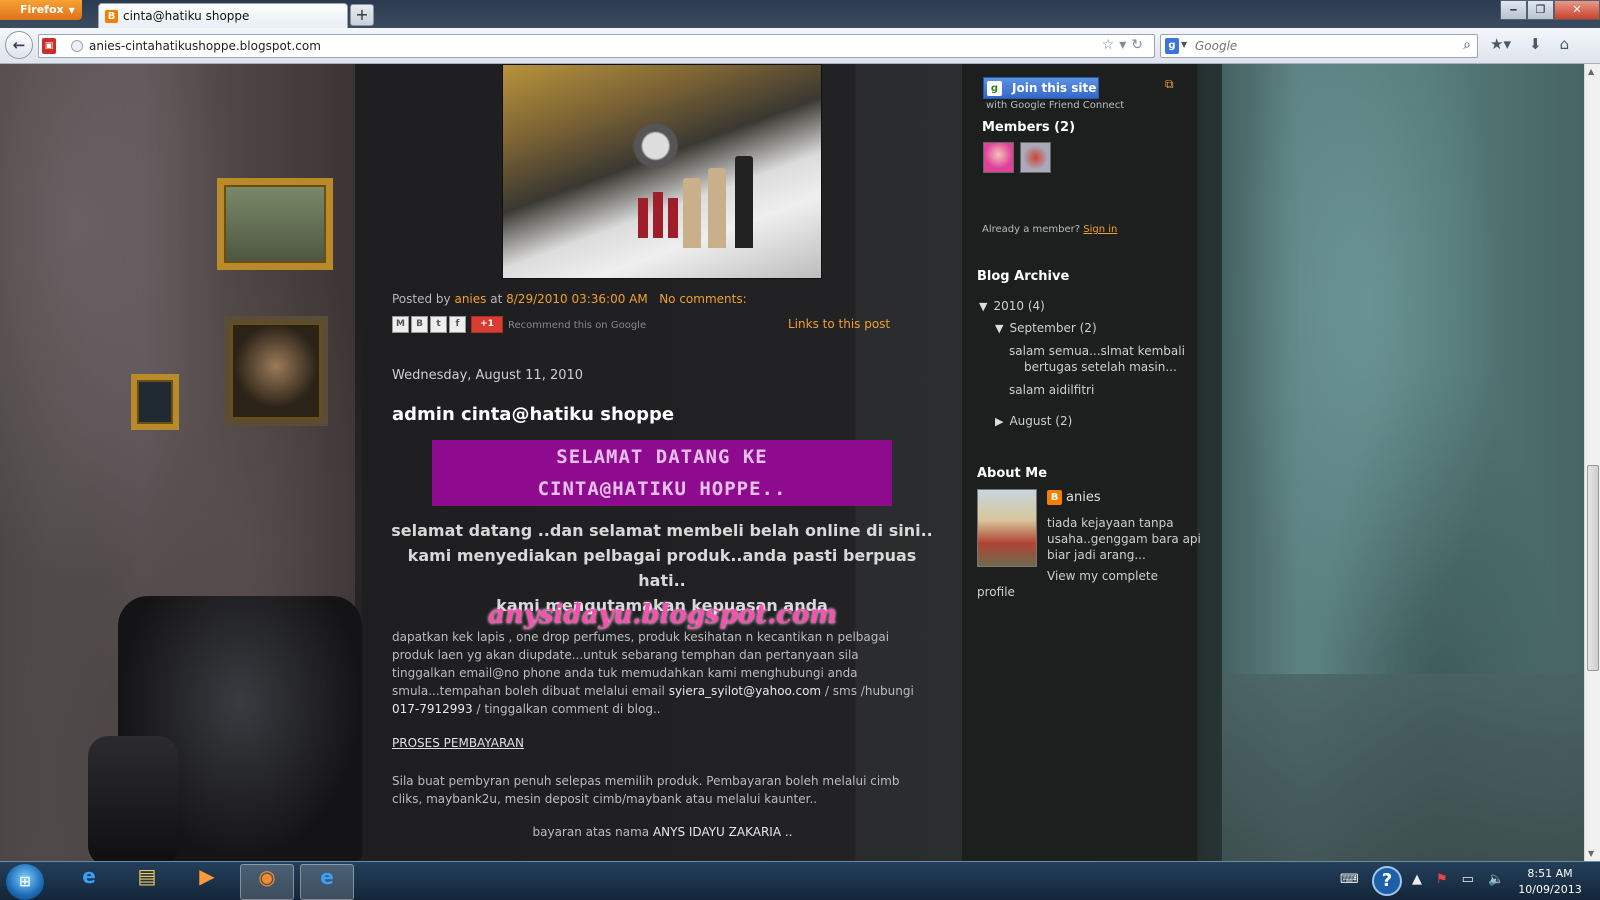  I want to click on author-link: anies, so click(470, 299).